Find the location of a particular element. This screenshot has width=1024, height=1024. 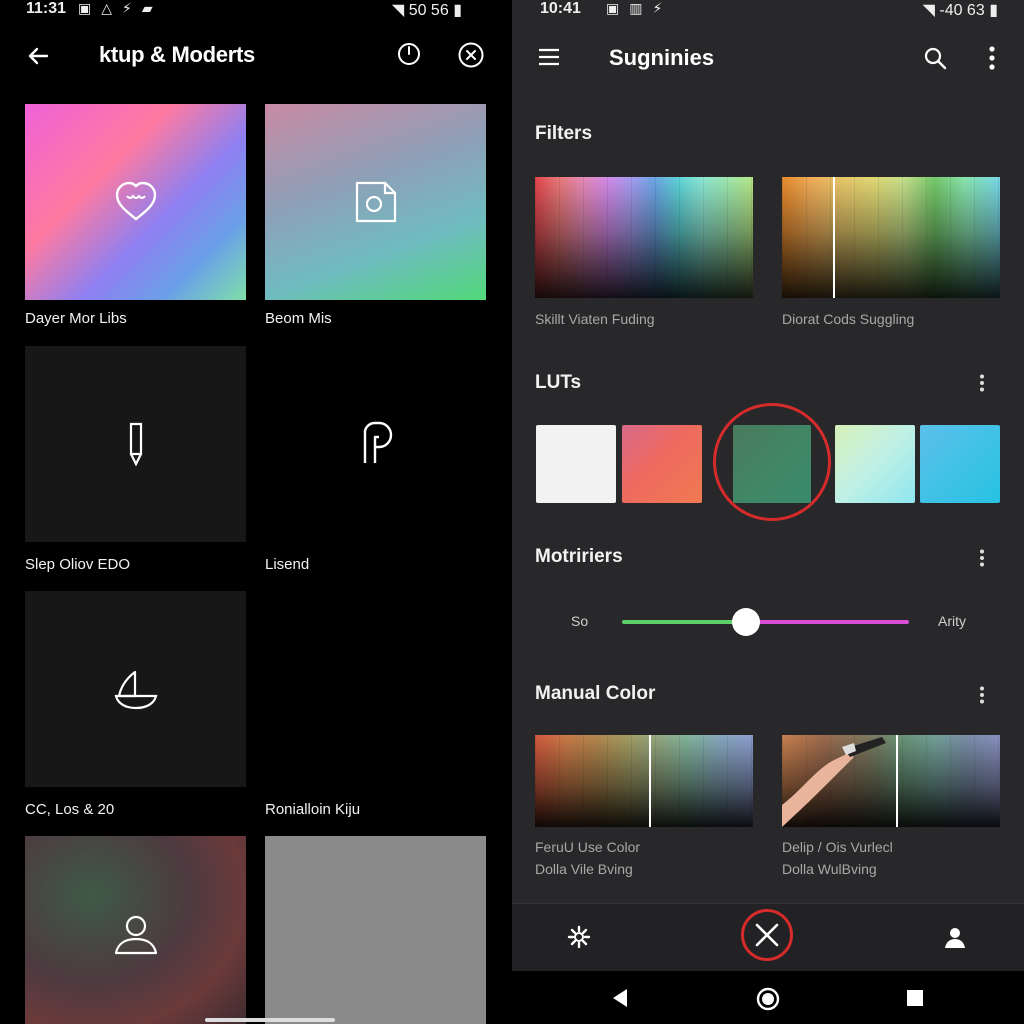

close-circle-icon is located at coordinates (471, 55).